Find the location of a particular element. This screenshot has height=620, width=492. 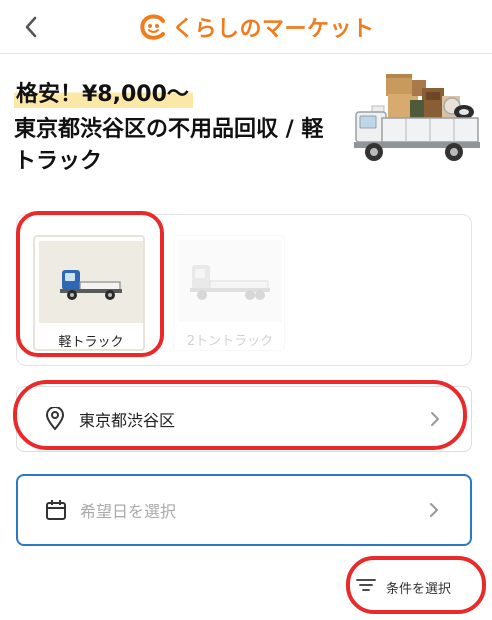

app-header: くらしのマーケット is located at coordinates (246, 27).